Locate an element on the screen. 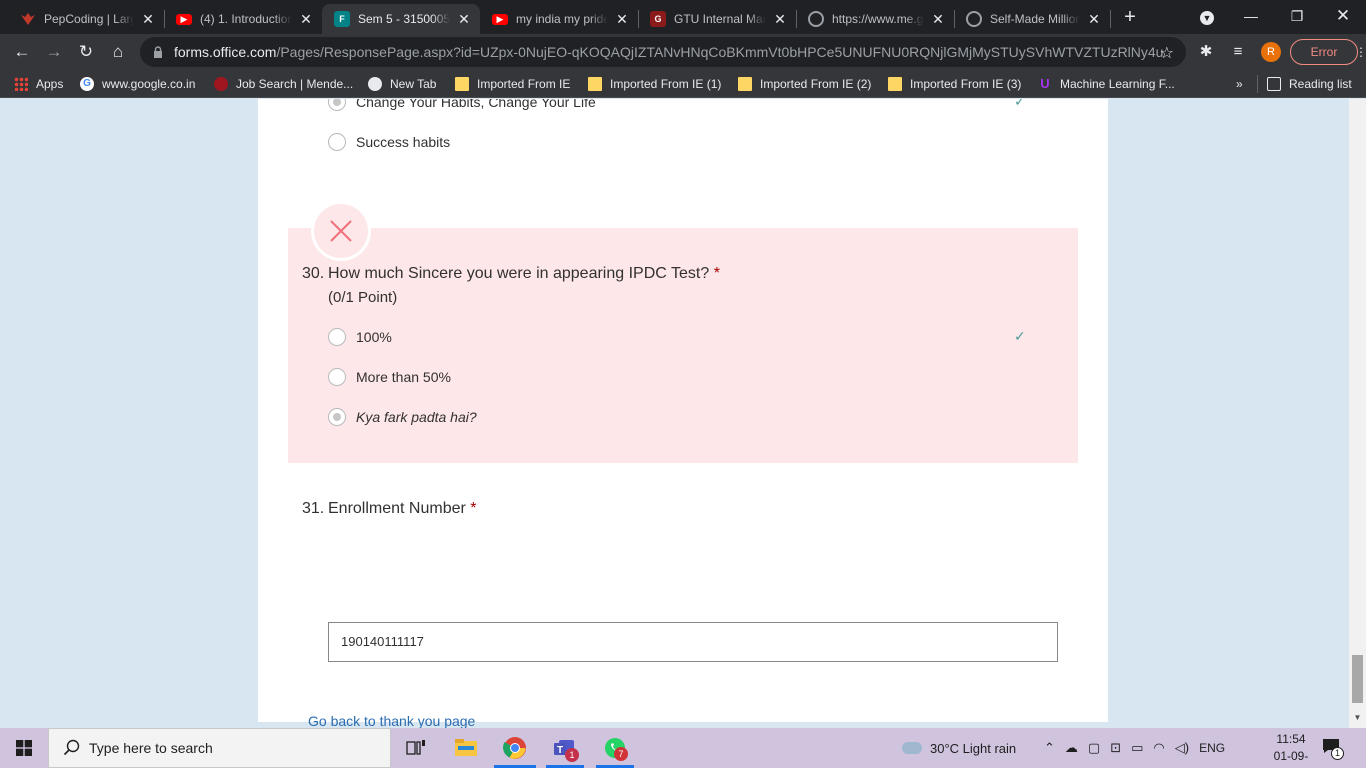 This screenshot has width=1366, height=768. search-placeholder: Type here to search is located at coordinates (151, 748).